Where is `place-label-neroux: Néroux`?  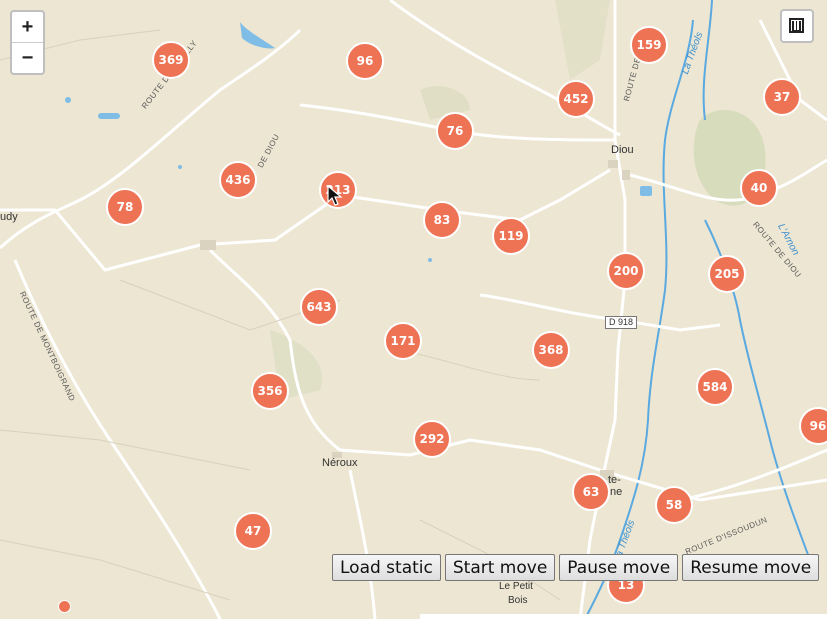 place-label-neroux: Néroux is located at coordinates (340, 463).